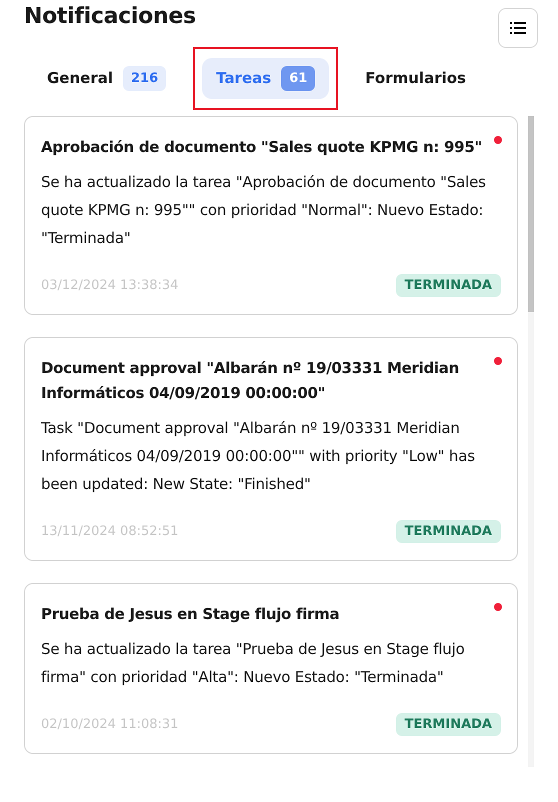 This screenshot has height=802, width=558. Describe the element at coordinates (262, 147) in the screenshot. I see `notification-title: Aprobación de documento "Sales quote KPMG n: 995"` at that location.